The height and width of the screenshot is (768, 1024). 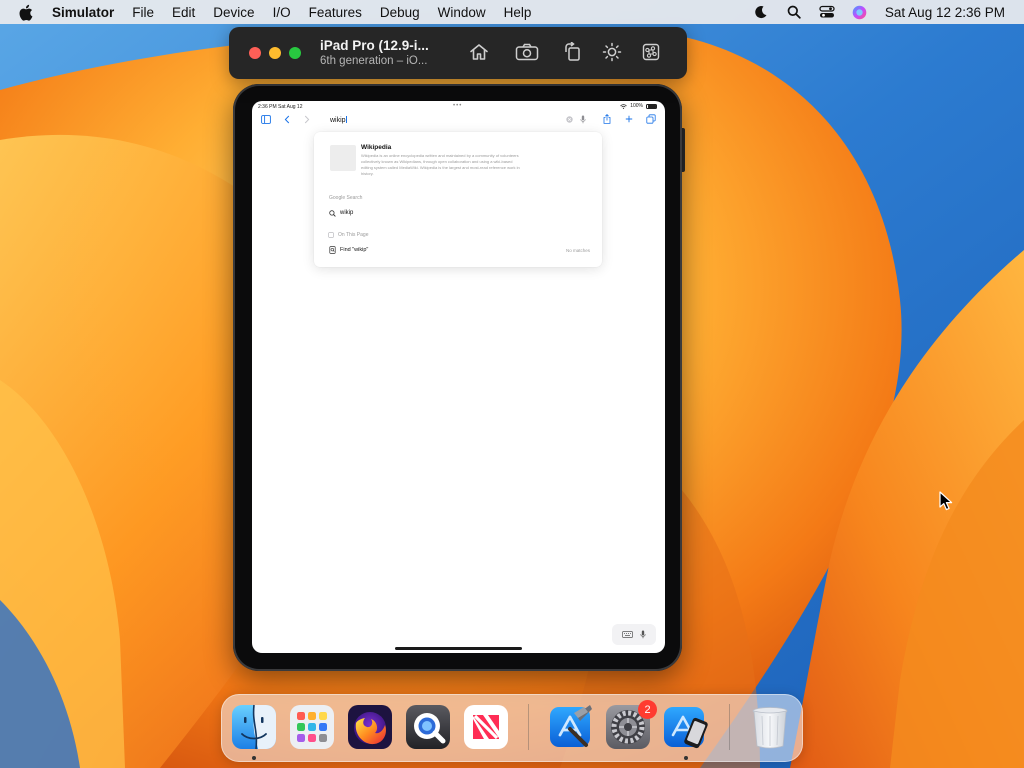 What do you see at coordinates (370, 727) in the screenshot?
I see `firefox-icon` at bounding box center [370, 727].